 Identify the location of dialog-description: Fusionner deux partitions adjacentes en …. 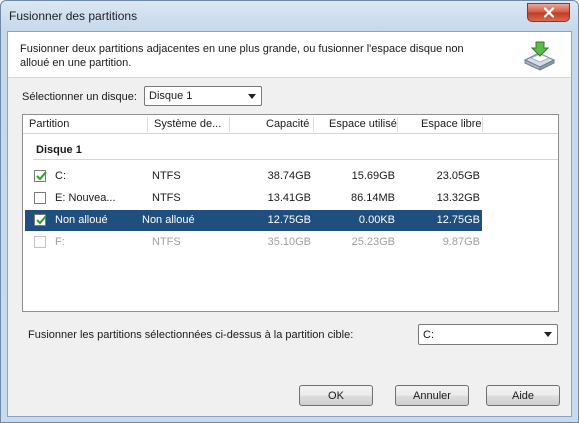
(242, 56).